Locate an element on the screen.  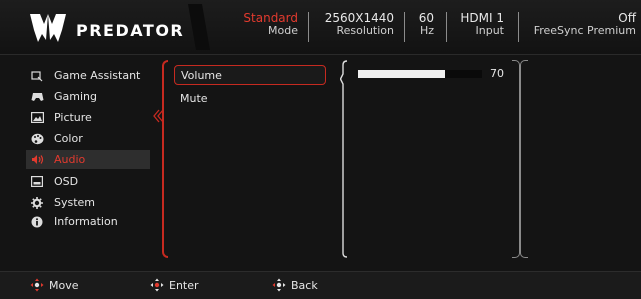
status-refresh-label: Hz is located at coordinates (426, 30).